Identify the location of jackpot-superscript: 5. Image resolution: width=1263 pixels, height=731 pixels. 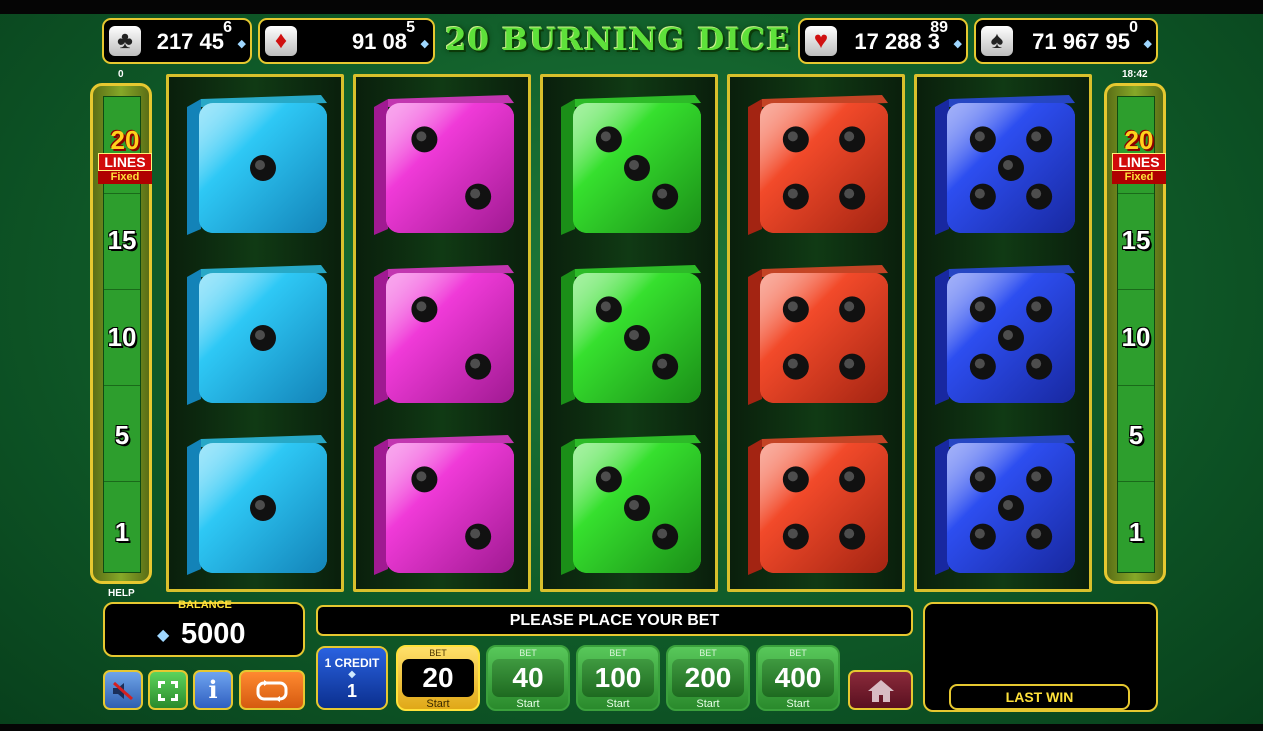
(410, 27).